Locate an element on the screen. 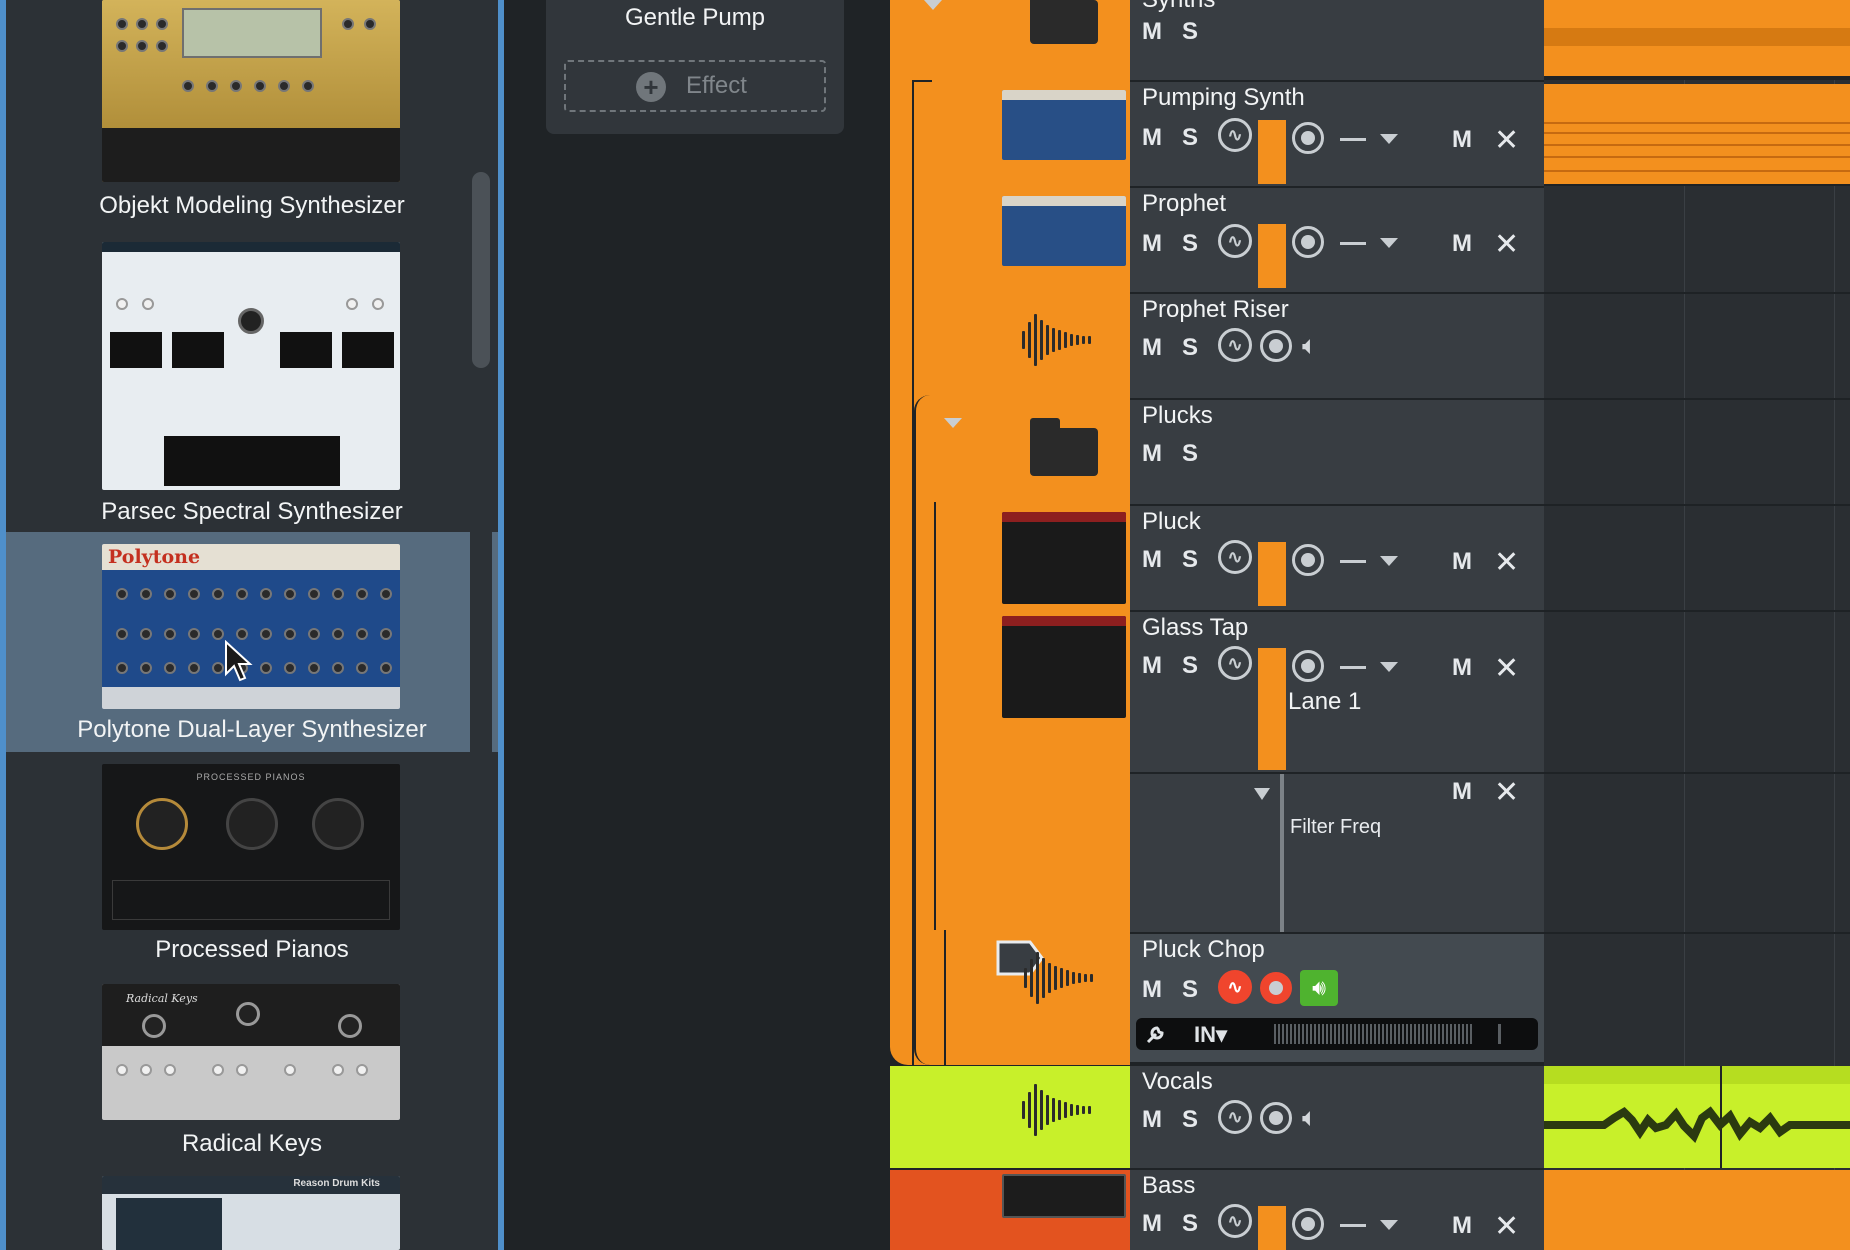 The width and height of the screenshot is (1850, 1250). track-vocals: Vocals M S ∿ 🔈︎ is located at coordinates (1337, 1117).